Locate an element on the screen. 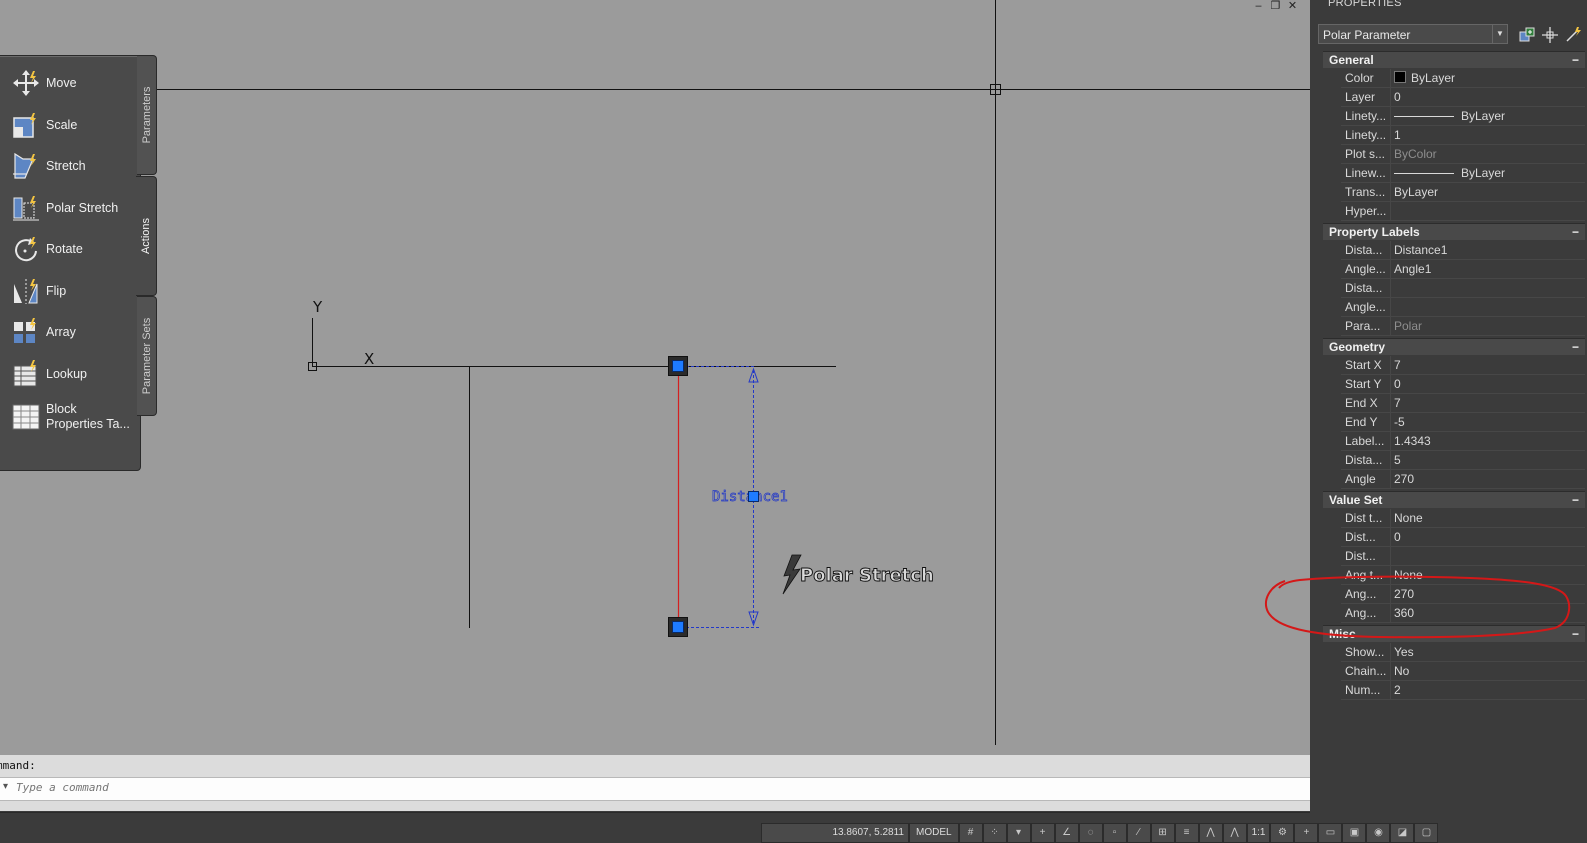 This screenshot has height=843, width=1587. property-row: Linety... ByLayer is located at coordinates (1463, 116).